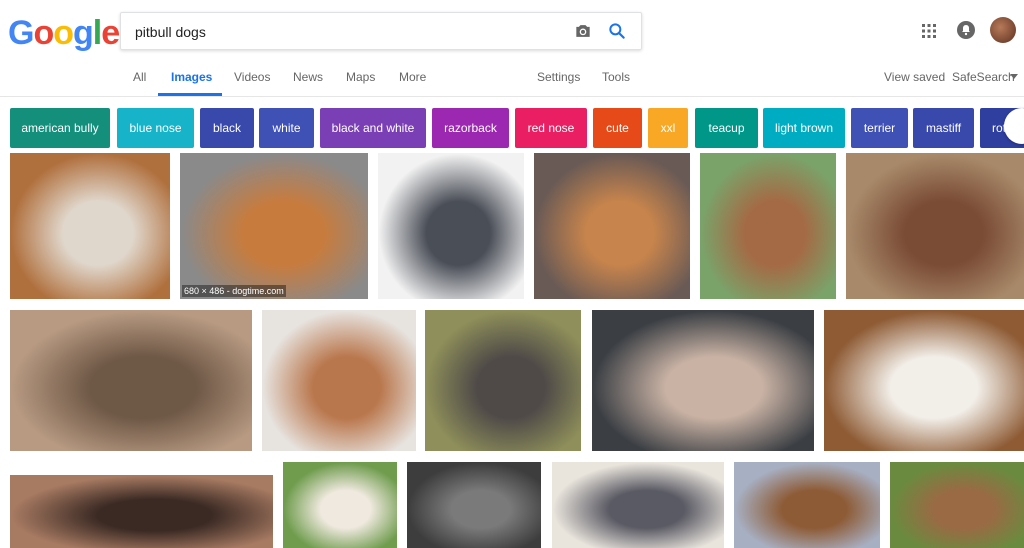  What do you see at coordinates (583, 31) in the screenshot?
I see `camera-icon` at bounding box center [583, 31].